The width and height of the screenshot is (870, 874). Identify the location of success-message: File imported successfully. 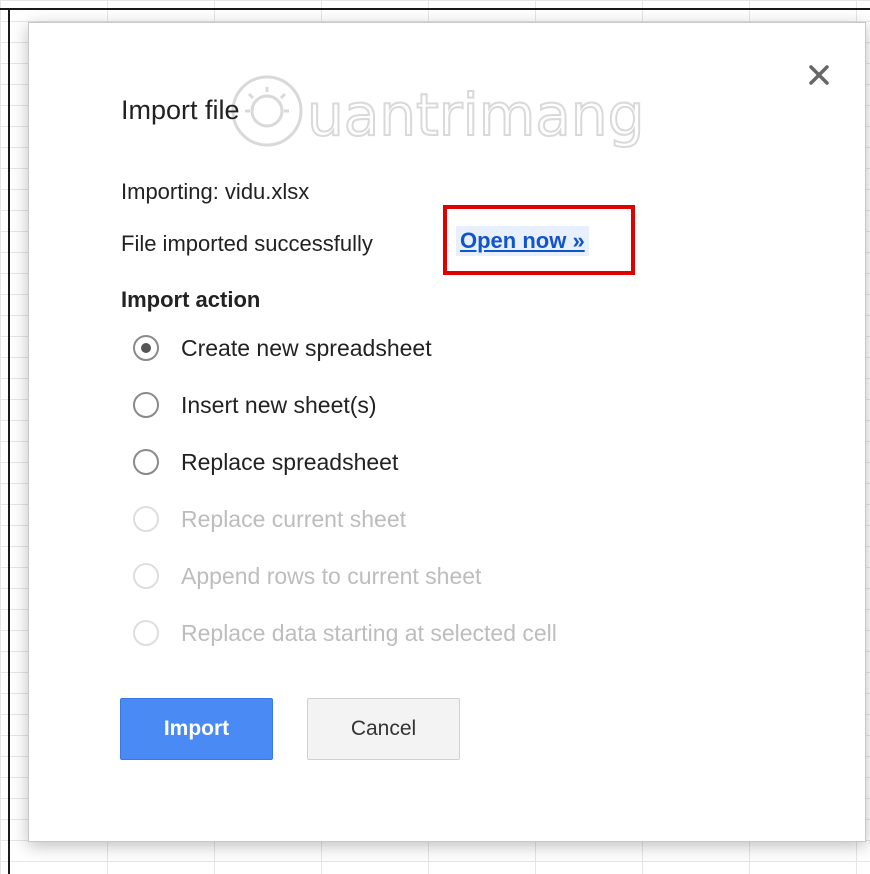
(247, 243).